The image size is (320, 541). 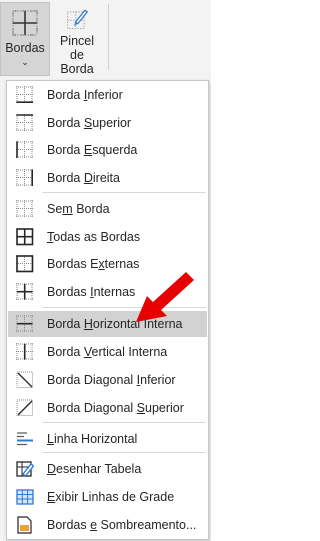 I want to click on menu-item-border-top: Borda Superior, so click(x=107, y=123).